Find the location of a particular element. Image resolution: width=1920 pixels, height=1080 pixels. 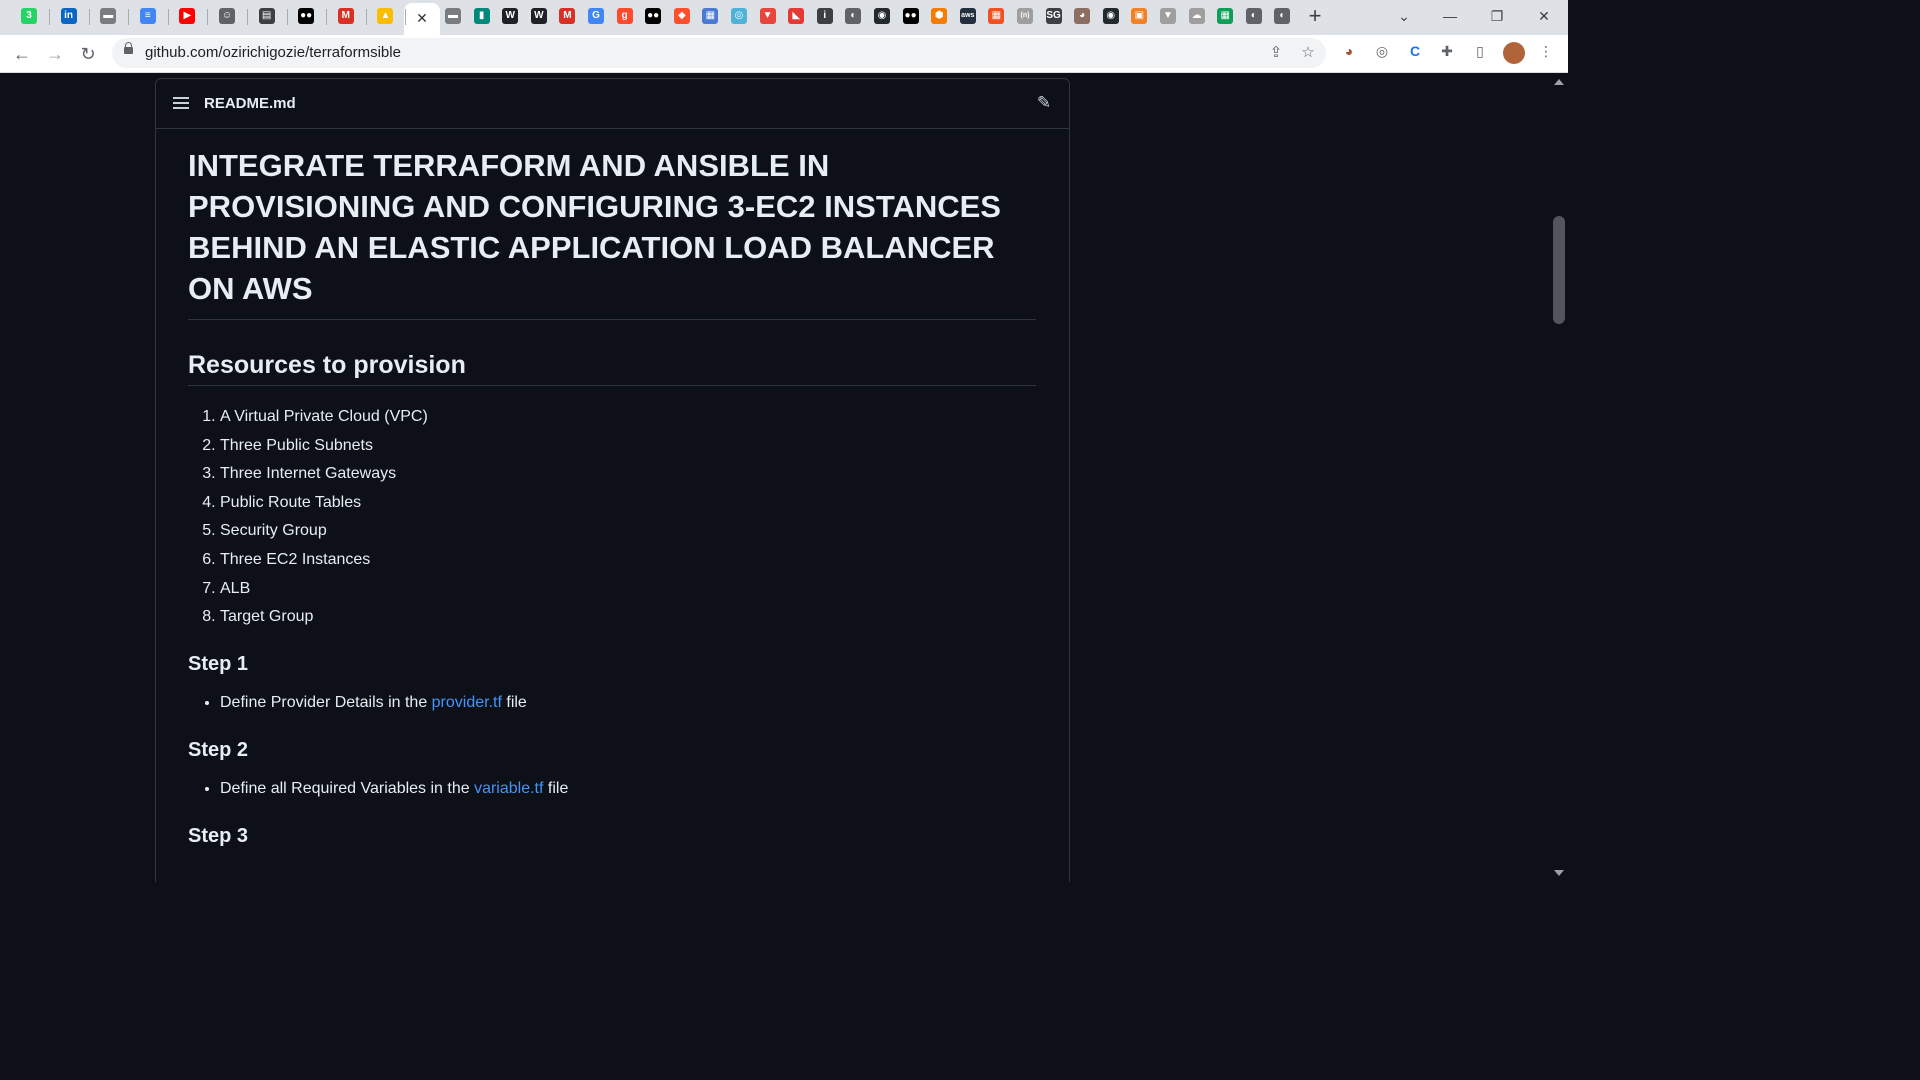

github-icon: ◉ is located at coordinates (1110, 16).